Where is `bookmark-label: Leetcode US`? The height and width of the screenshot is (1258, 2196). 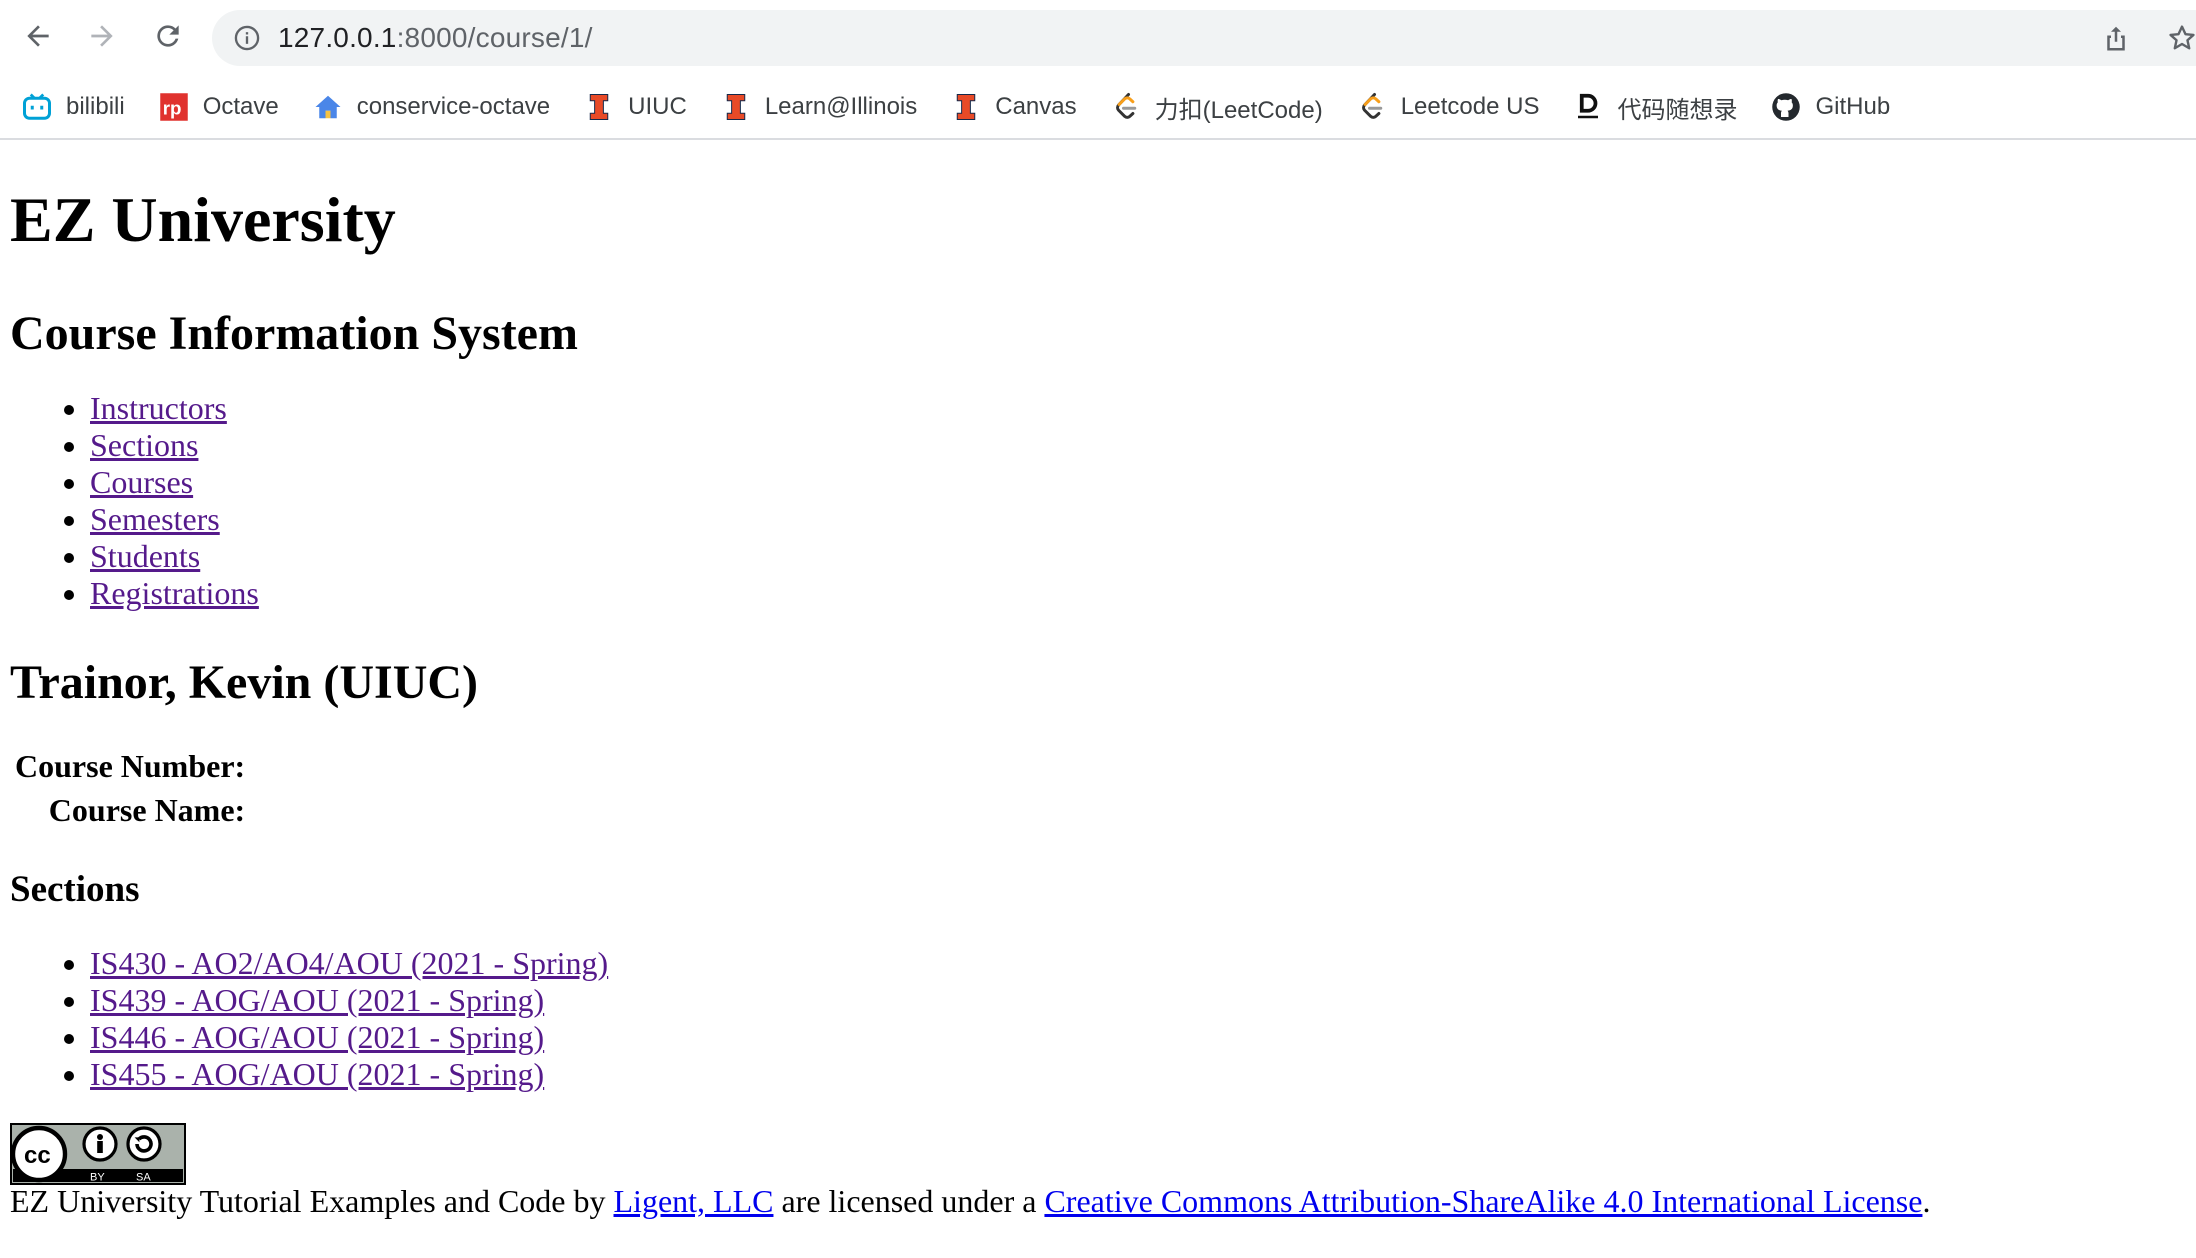
bookmark-label: Leetcode US is located at coordinates (1470, 106).